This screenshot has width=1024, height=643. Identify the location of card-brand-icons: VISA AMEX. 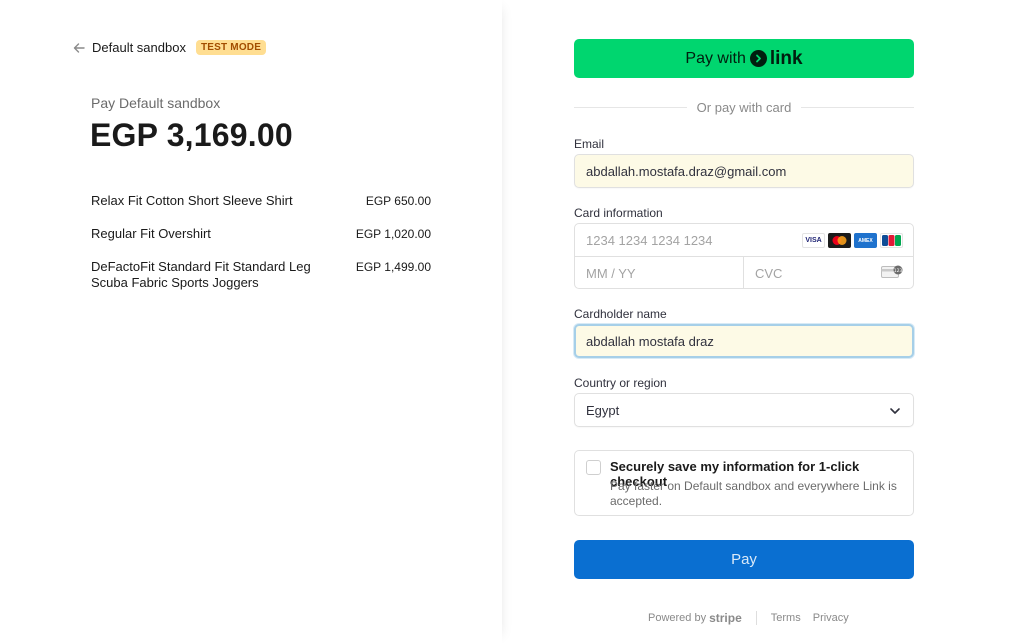
(852, 240).